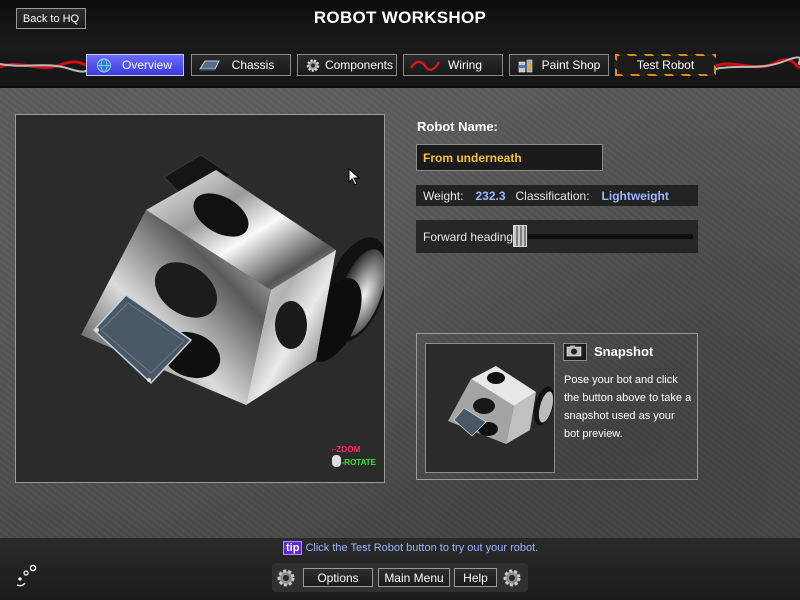 Image resolution: width=800 pixels, height=600 pixels. I want to click on footer-button-bar: Options Main Menu Help, so click(400, 577).